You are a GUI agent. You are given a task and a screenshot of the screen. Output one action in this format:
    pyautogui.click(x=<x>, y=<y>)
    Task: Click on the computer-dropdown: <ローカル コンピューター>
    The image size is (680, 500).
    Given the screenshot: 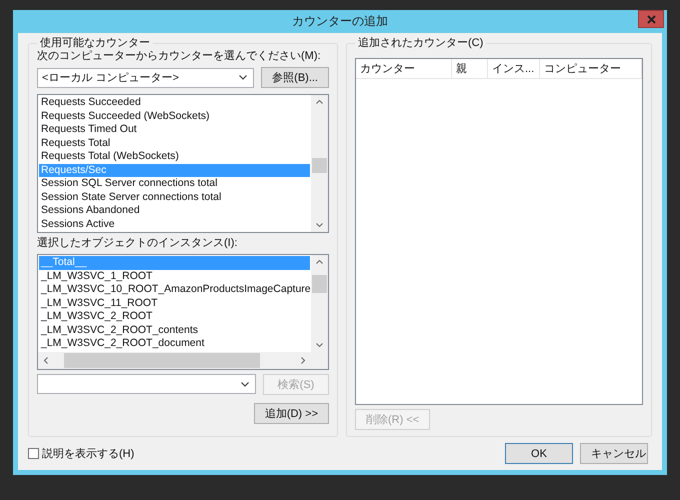 What is the action you would take?
    pyautogui.click(x=145, y=78)
    